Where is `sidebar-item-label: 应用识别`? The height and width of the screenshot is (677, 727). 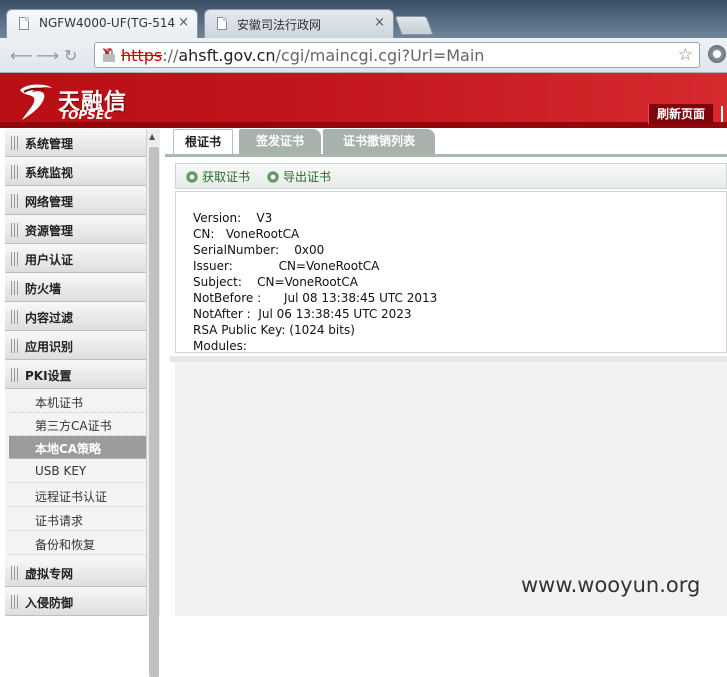
sidebar-item-label: 应用识别 is located at coordinates (49, 347).